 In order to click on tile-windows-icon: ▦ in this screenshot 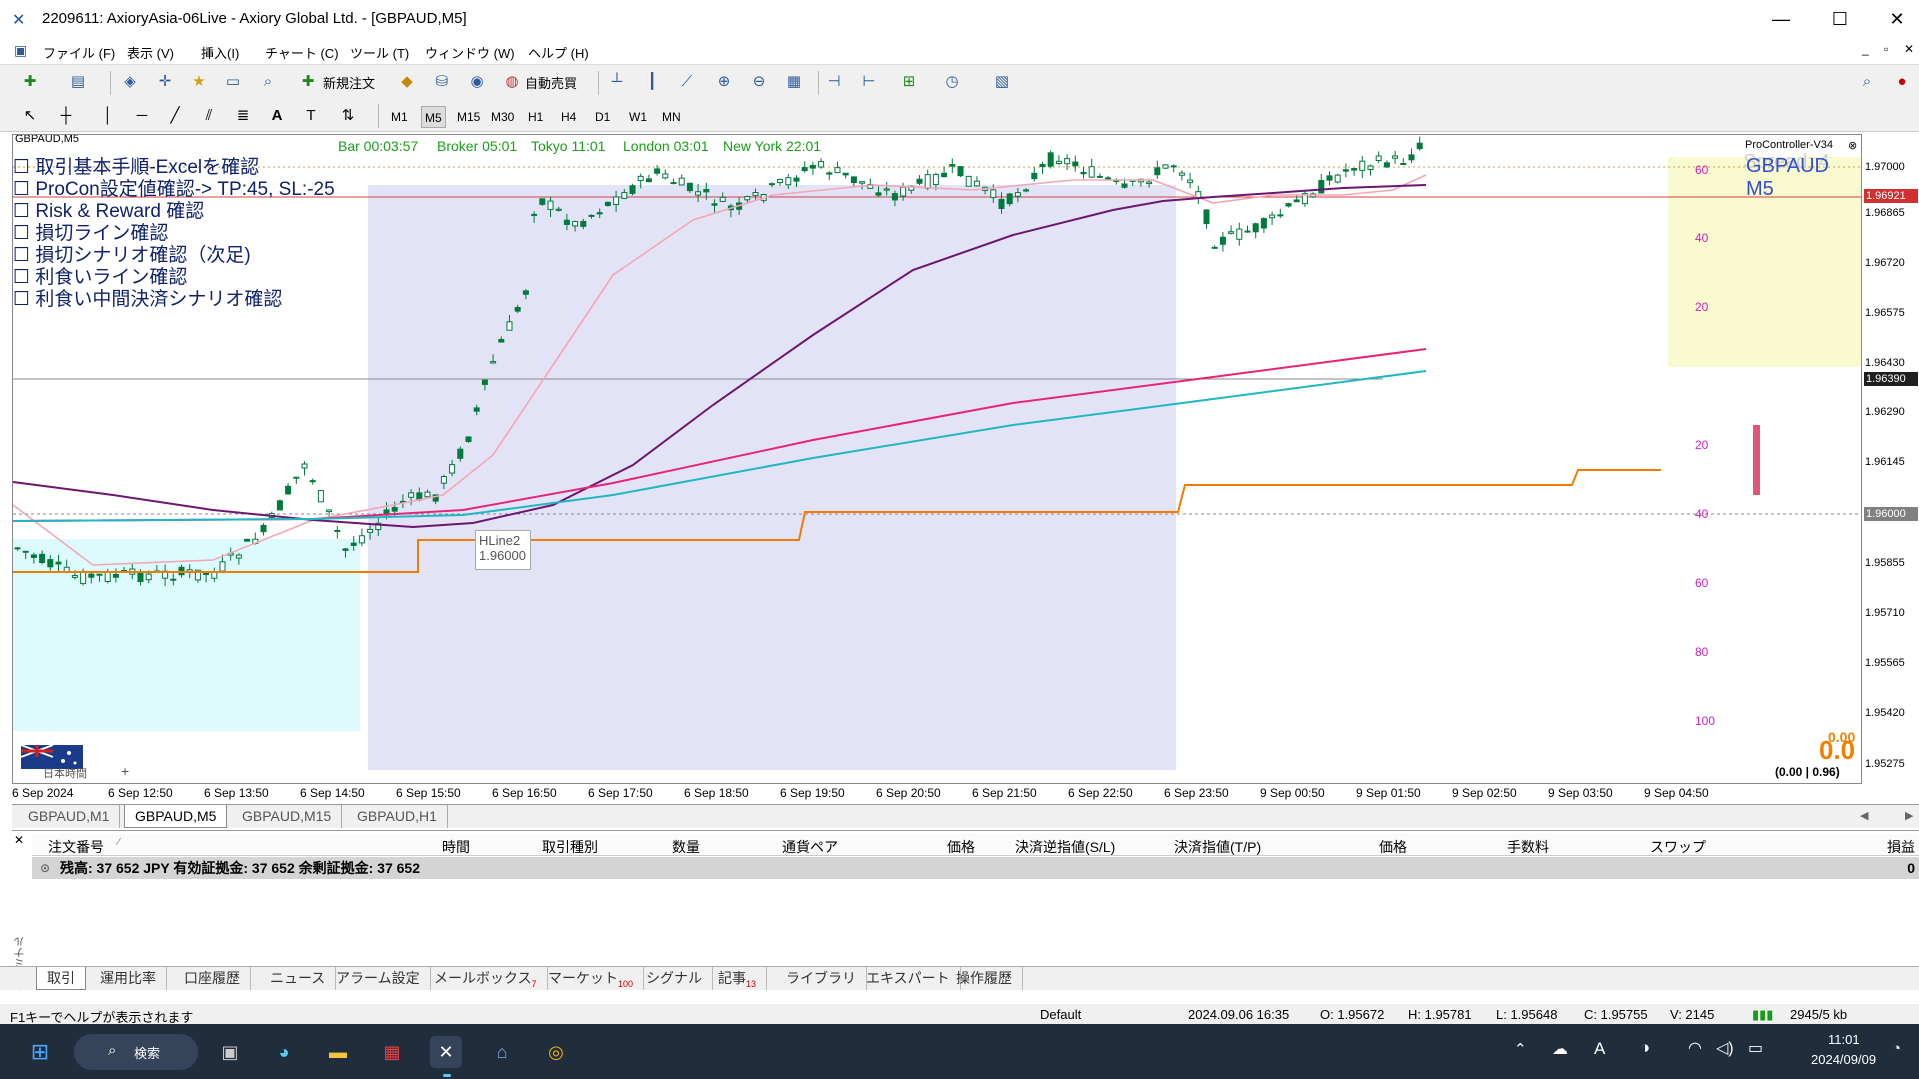, I will do `click(794, 82)`.